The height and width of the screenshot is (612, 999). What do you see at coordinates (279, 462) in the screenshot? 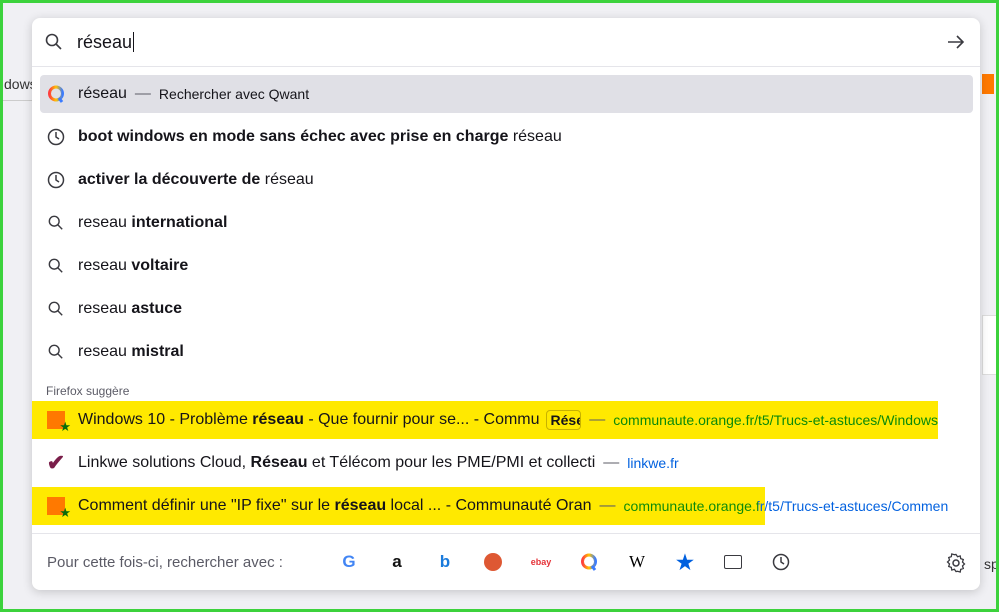
I see `result-title-bold: Réseau` at bounding box center [279, 462].